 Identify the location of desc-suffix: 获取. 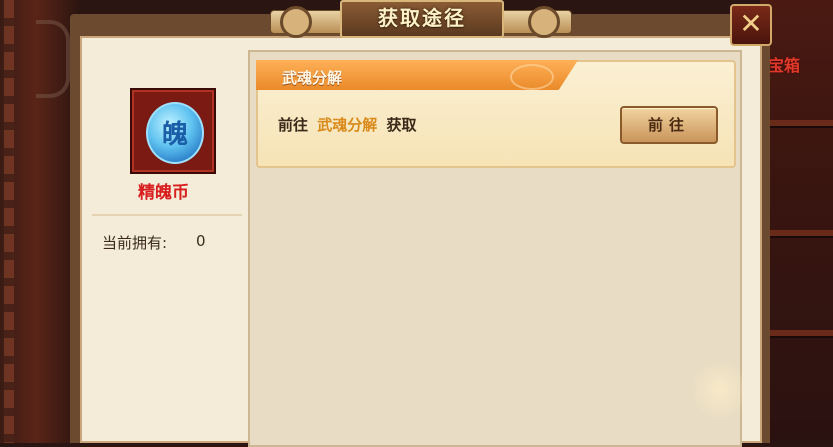
(401, 125).